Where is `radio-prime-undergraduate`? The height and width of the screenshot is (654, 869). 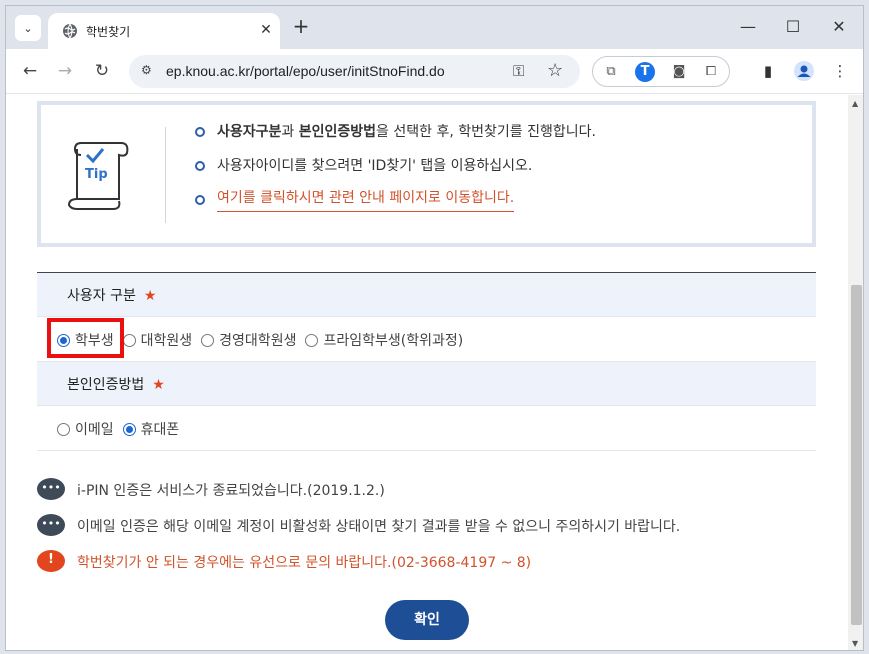
radio-prime-undergraduate is located at coordinates (312, 340).